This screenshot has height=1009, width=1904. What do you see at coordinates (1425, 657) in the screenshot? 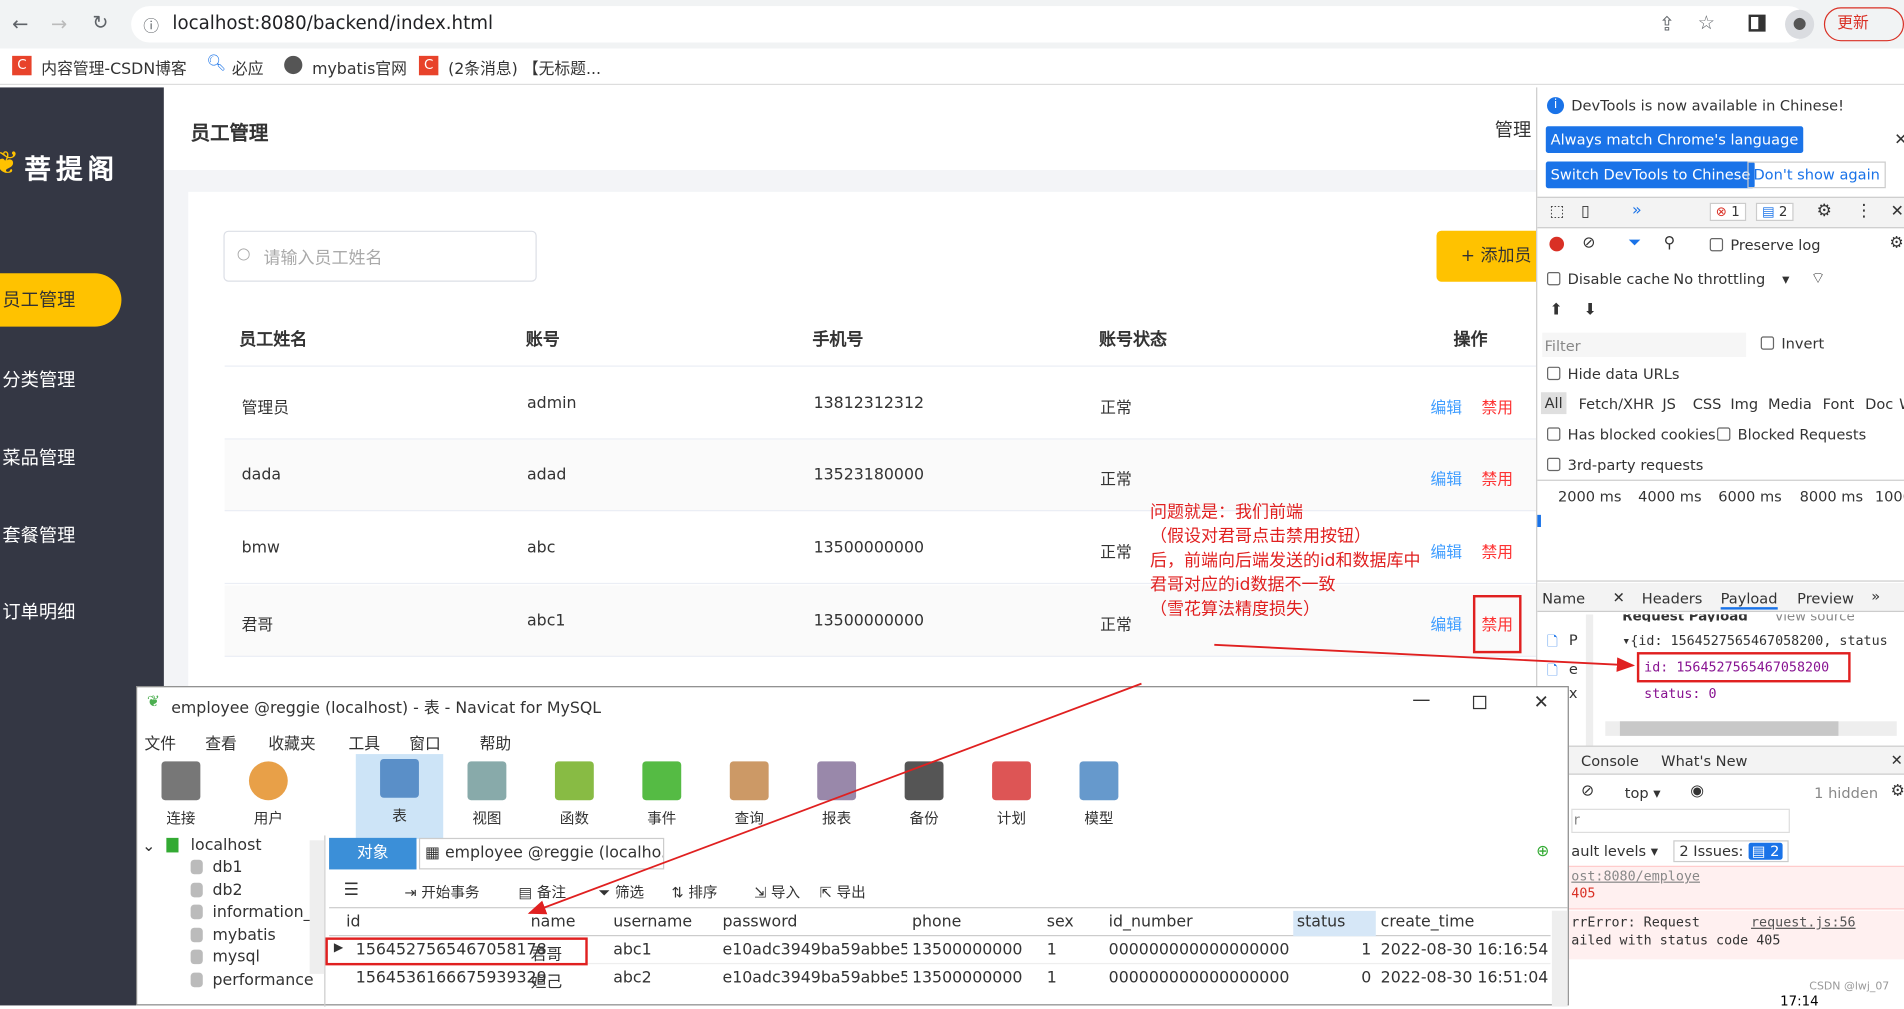
I see `arrow-to-payload` at bounding box center [1425, 657].